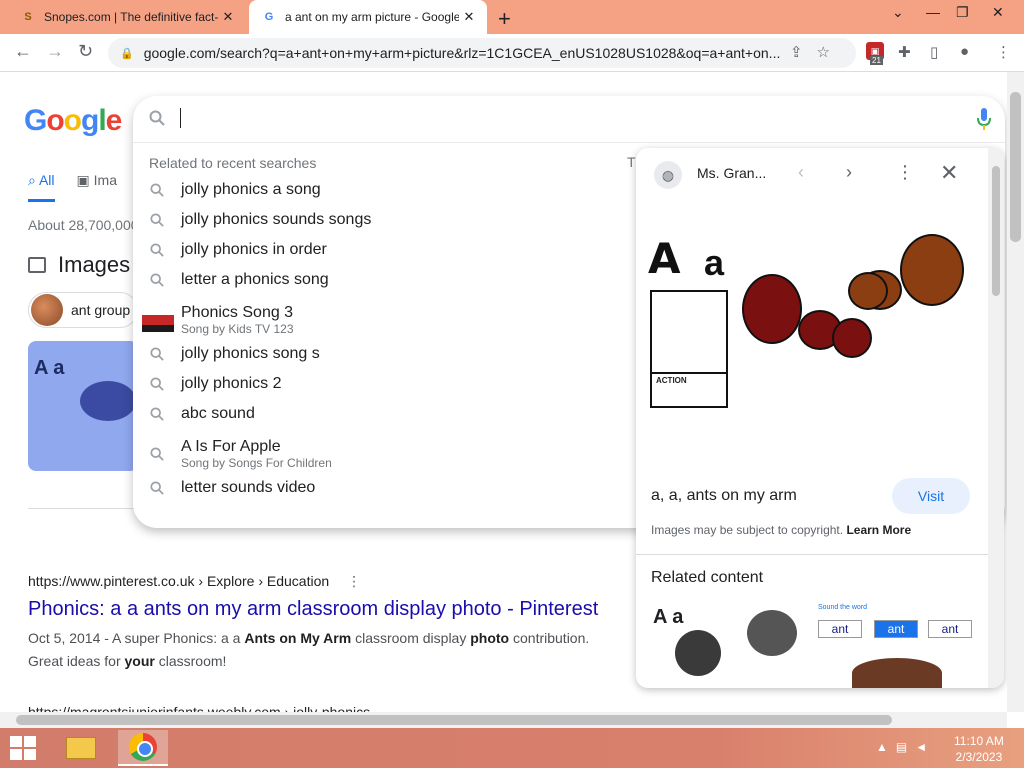 Image resolution: width=1024 pixels, height=768 pixels. Describe the element at coordinates (372, 17) in the screenshot. I see `tab-title: a ant on my arm picture - Google` at that location.